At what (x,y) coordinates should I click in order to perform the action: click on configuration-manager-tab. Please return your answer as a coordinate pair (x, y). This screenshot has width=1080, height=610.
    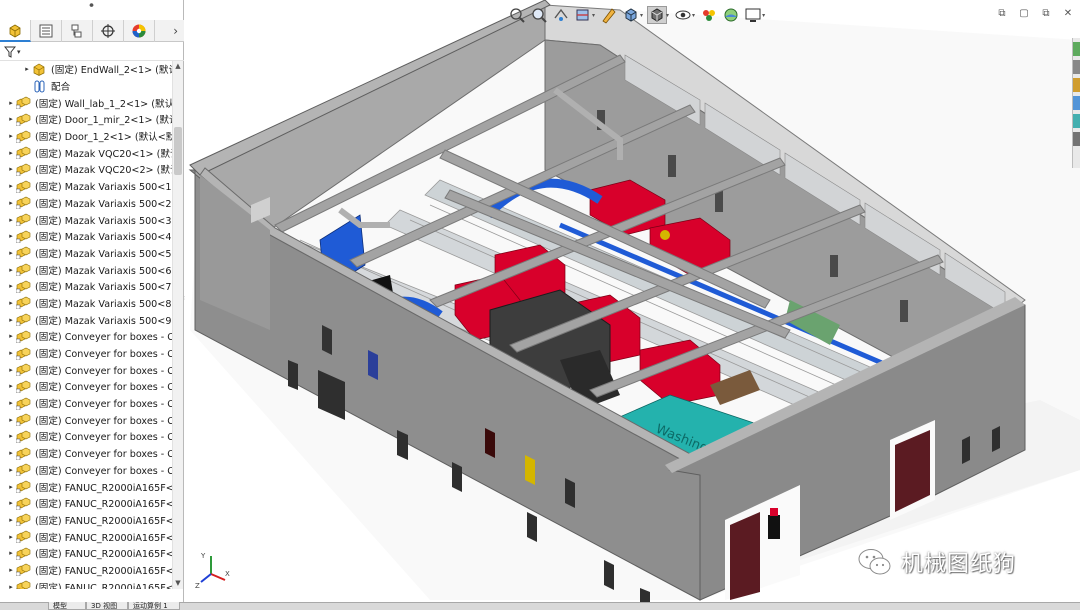
    Looking at the image, I should click on (77, 31).